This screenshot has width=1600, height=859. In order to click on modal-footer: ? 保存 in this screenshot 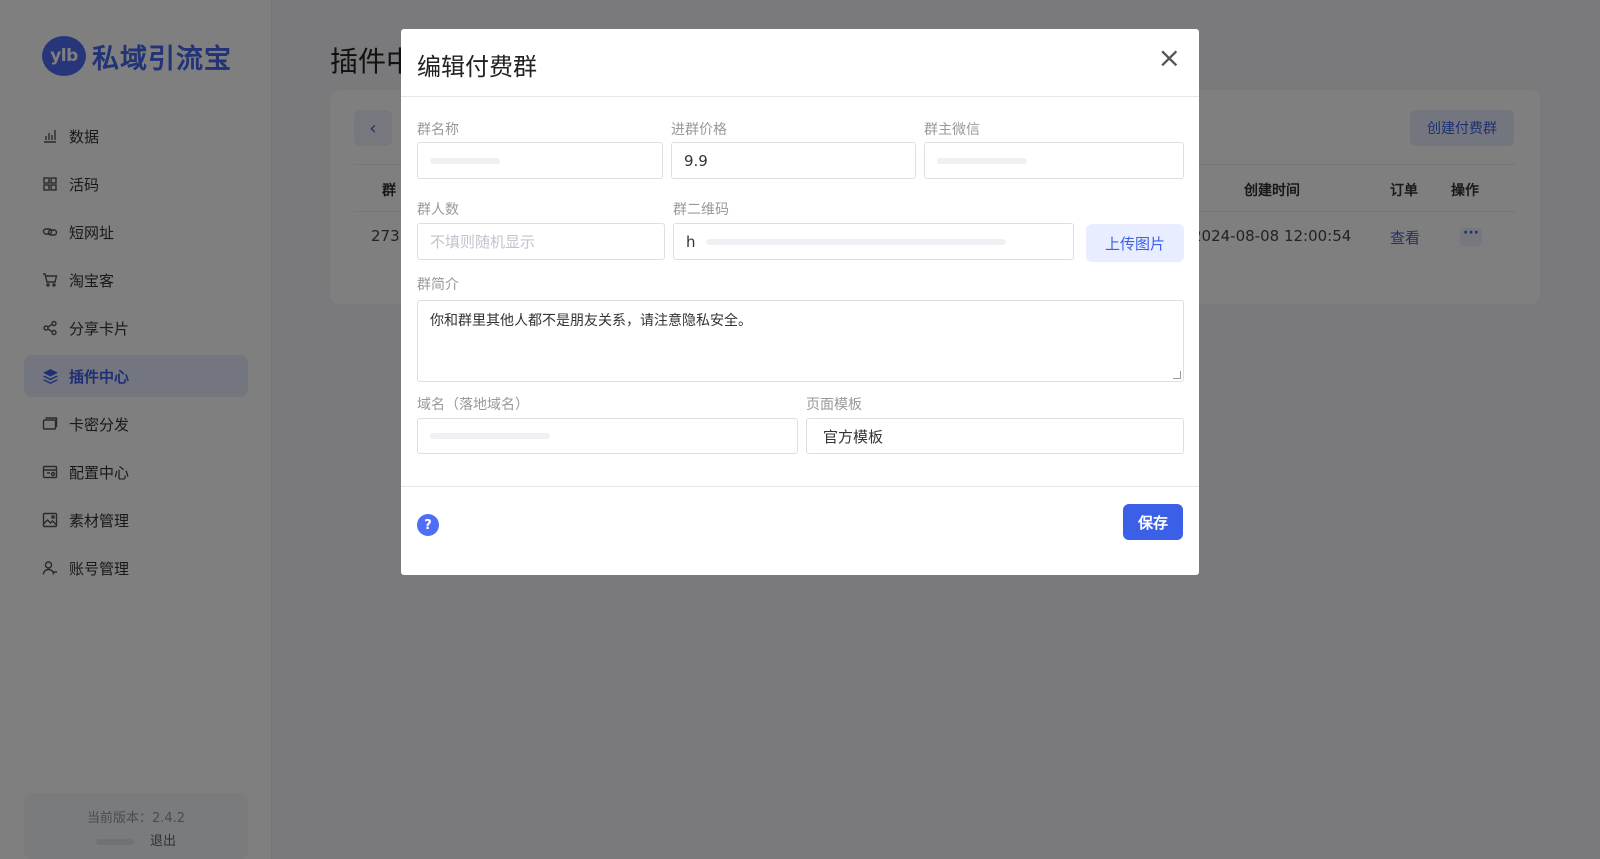, I will do `click(800, 530)`.